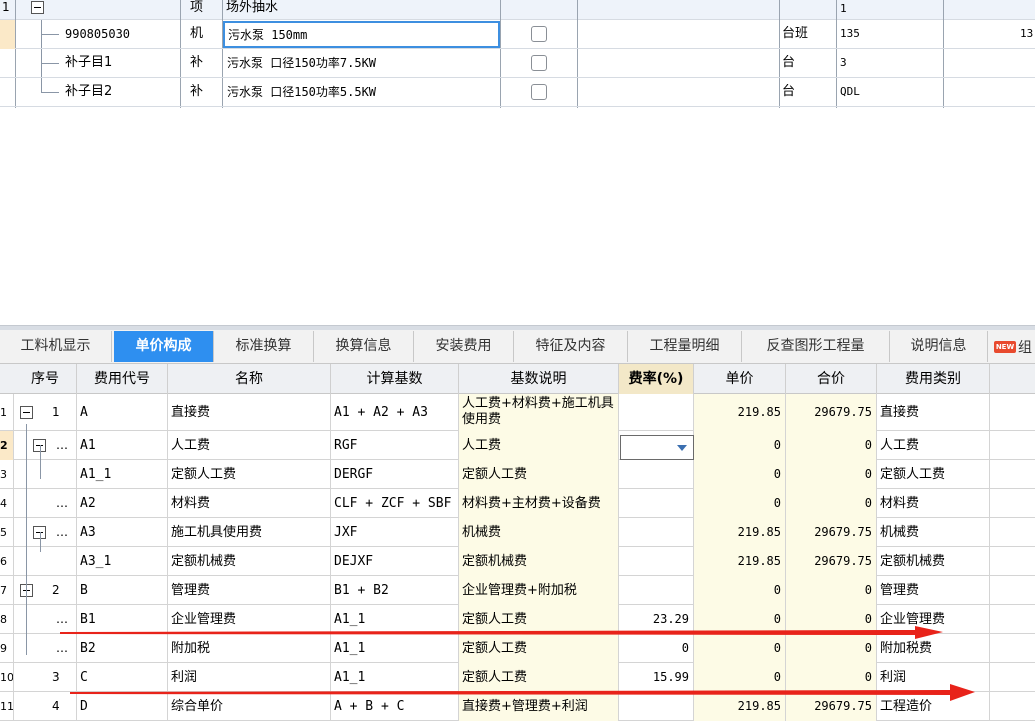 Image resolution: width=1035 pixels, height=722 pixels. I want to click on annotation-arrows, so click(517, 663).